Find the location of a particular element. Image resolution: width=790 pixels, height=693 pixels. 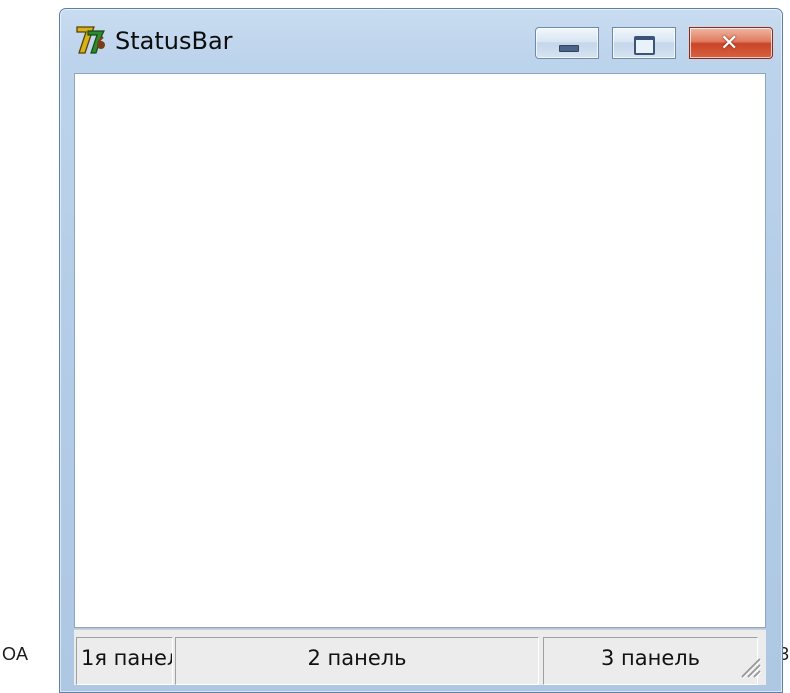

close-icon: ✕ is located at coordinates (729, 43).